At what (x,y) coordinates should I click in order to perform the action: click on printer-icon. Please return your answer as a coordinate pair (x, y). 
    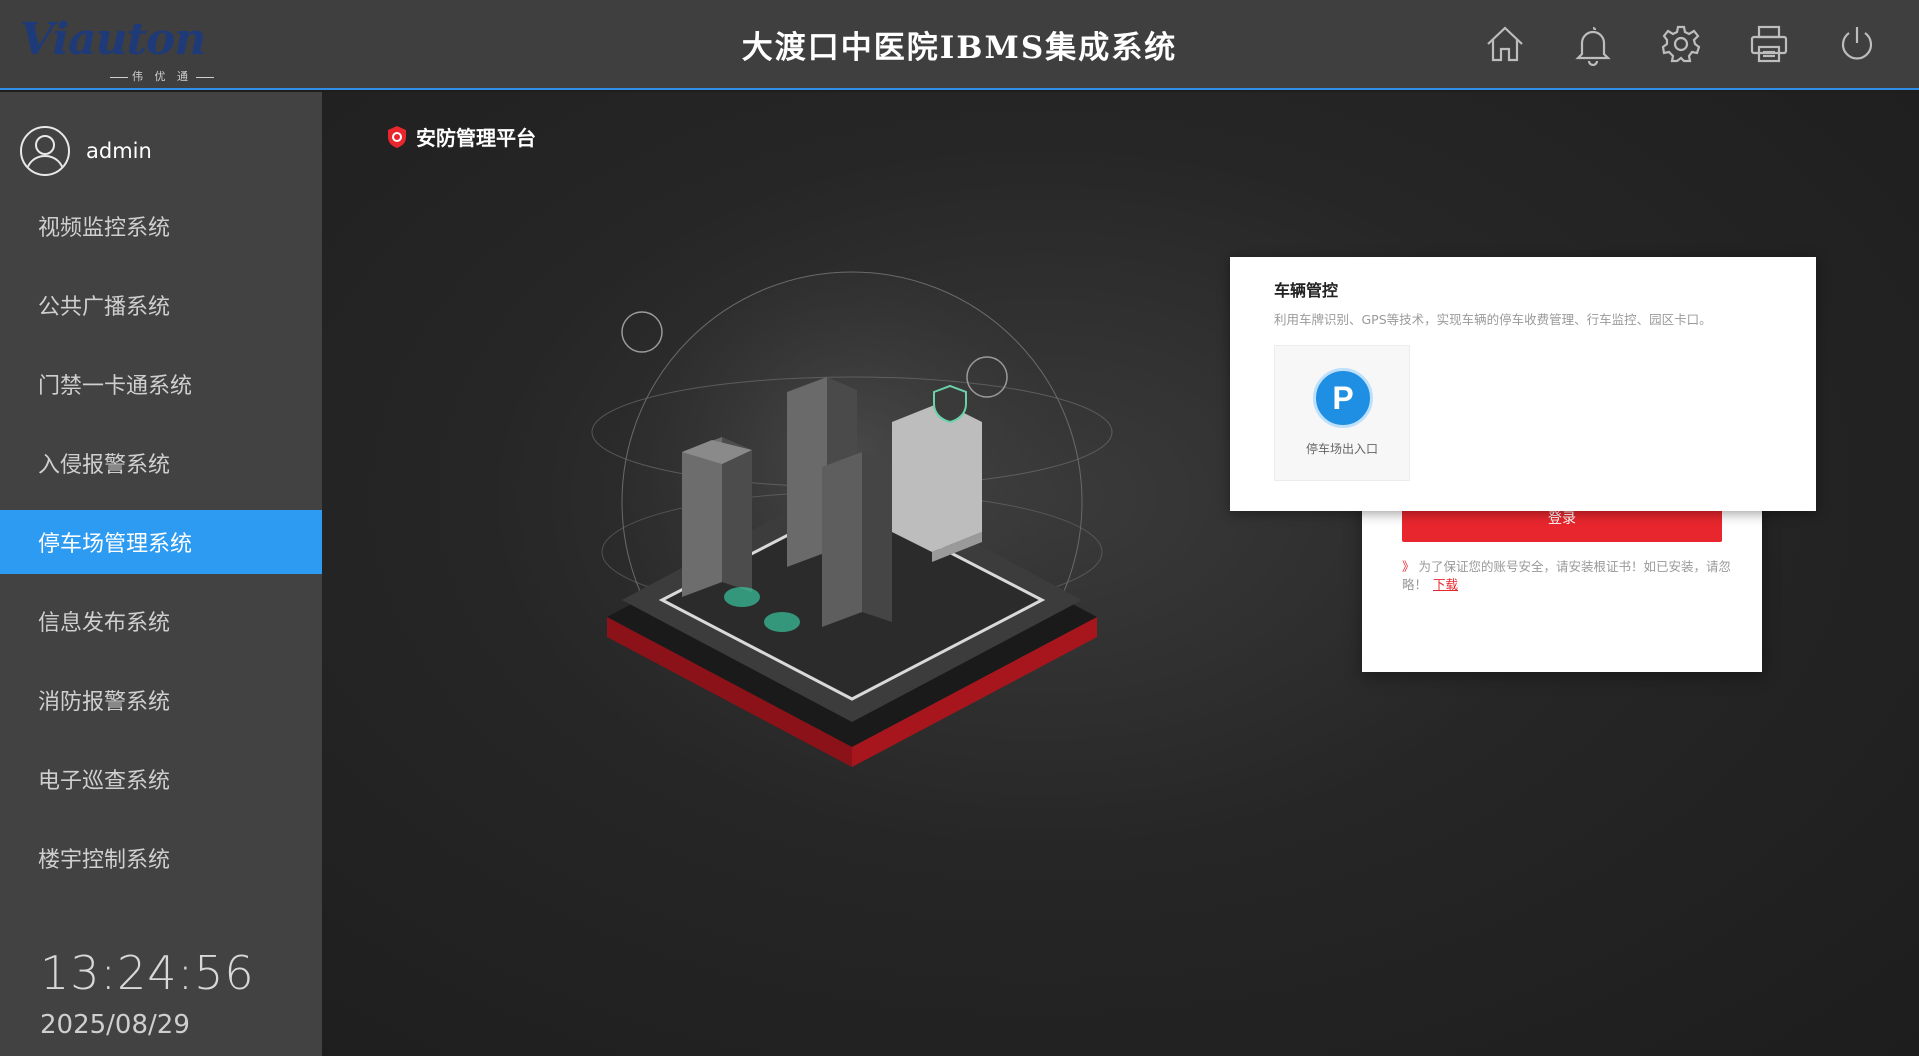
    Looking at the image, I should click on (1769, 44).